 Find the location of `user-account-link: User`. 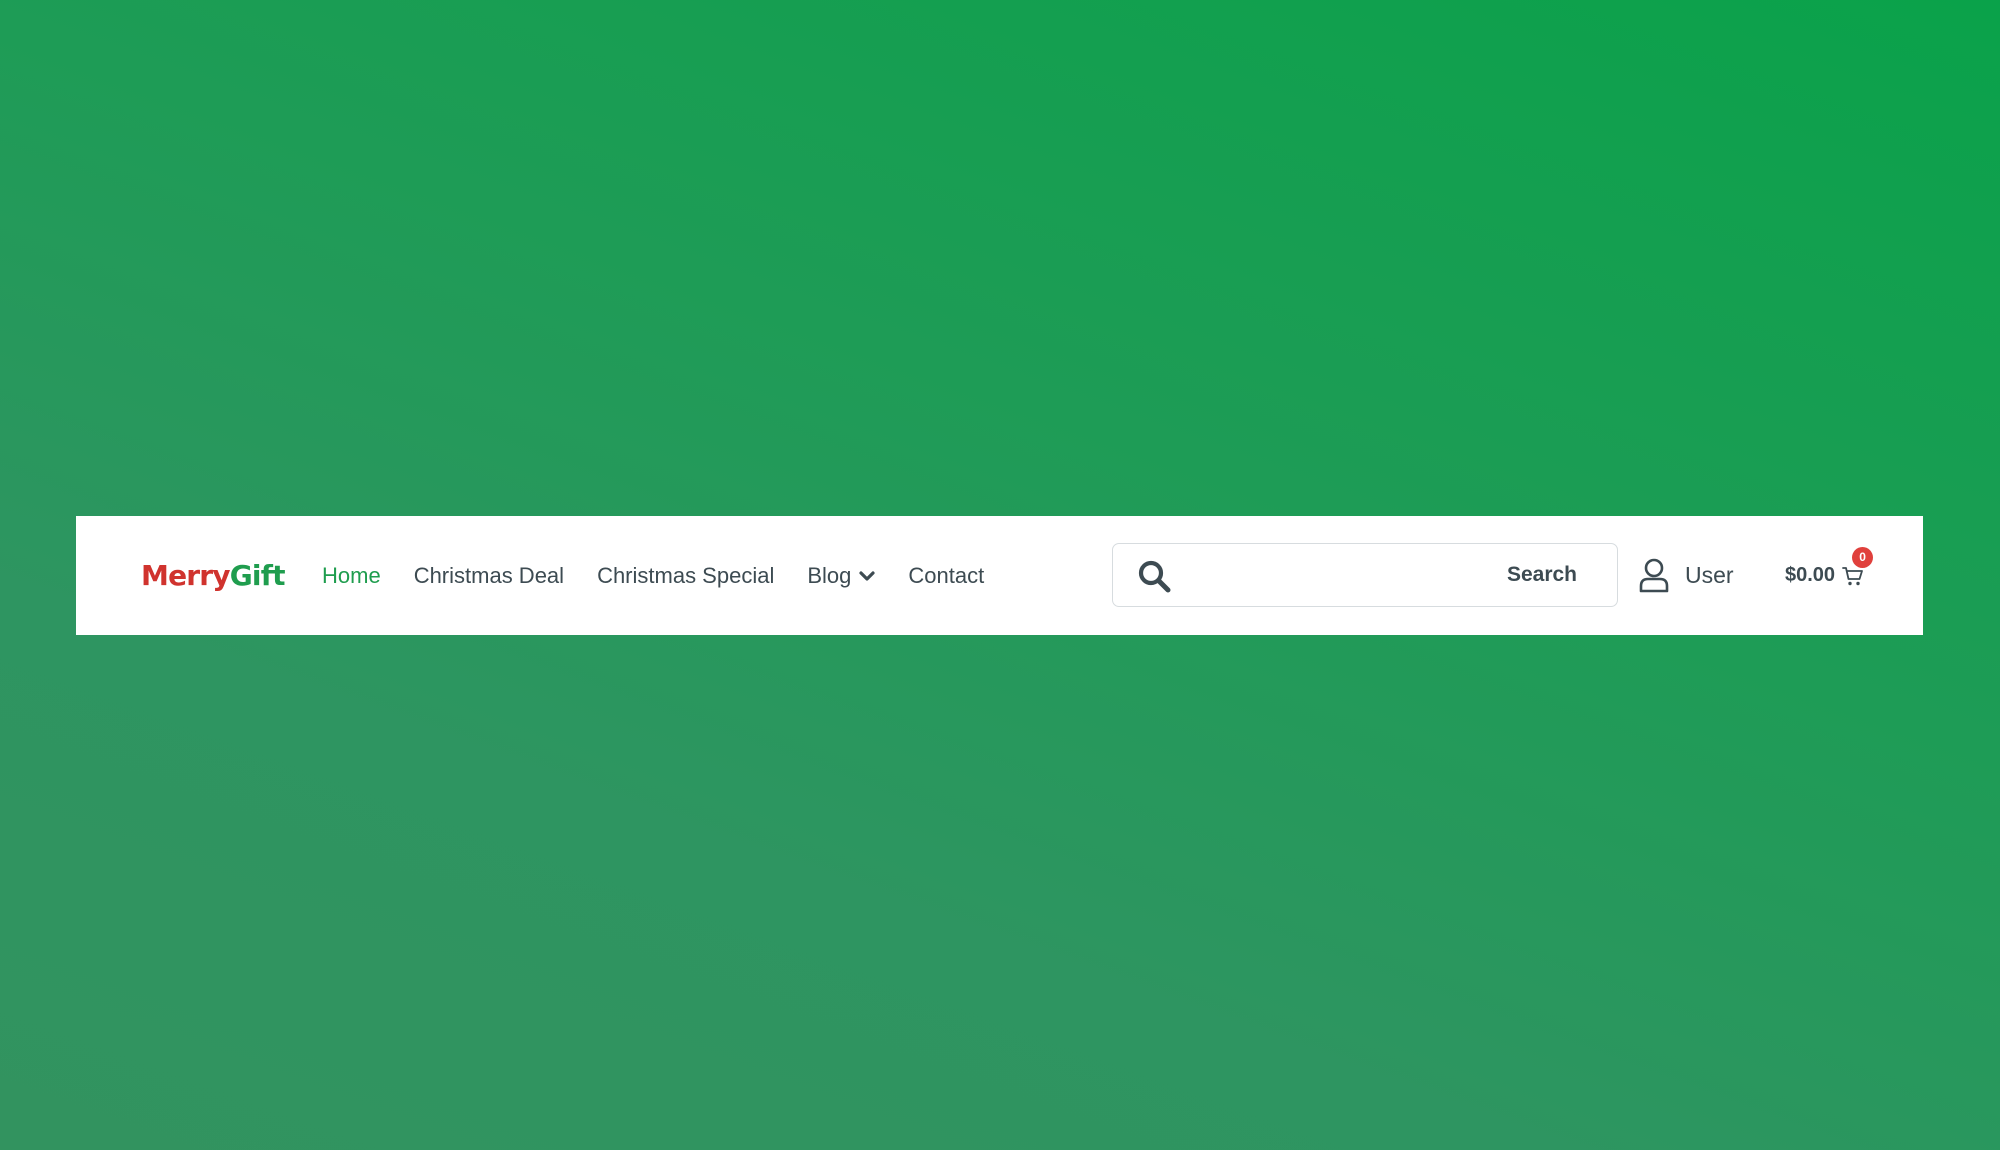

user-account-link: User is located at coordinates (1685, 575).